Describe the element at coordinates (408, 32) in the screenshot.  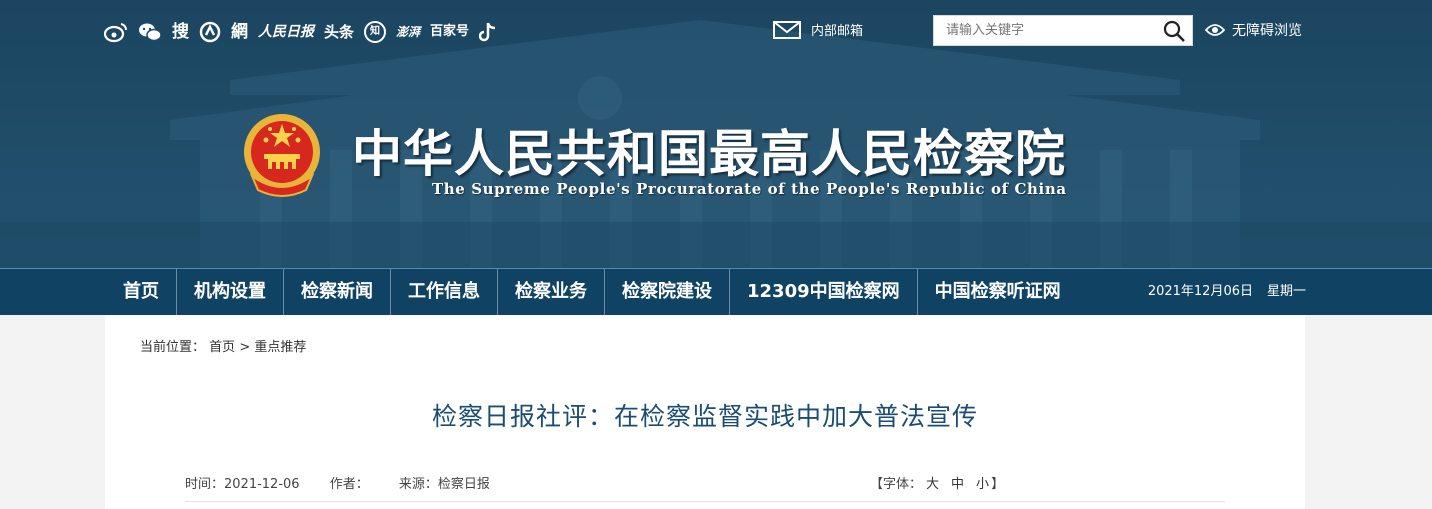
I see `thepaper-icon: 澎湃` at that location.